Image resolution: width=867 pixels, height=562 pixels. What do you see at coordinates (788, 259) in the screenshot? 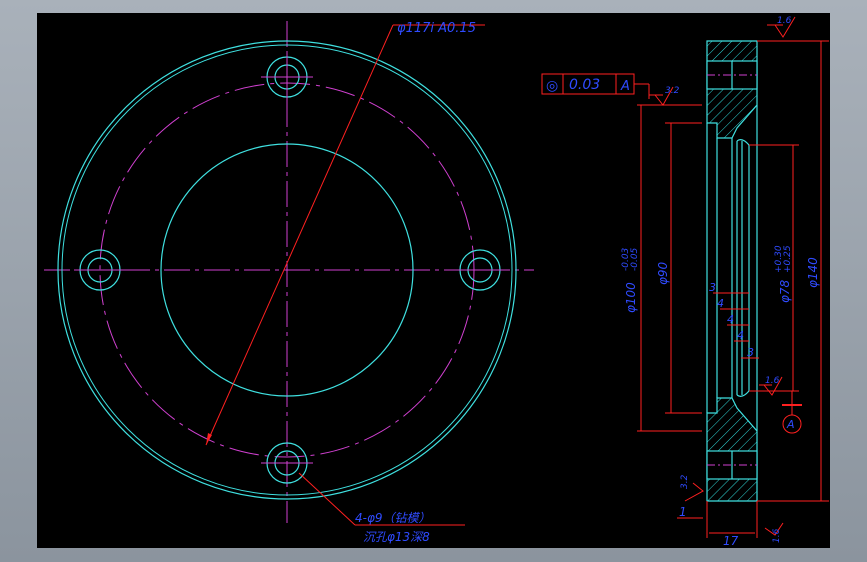
I see `dim-d78-lower: +0.25` at bounding box center [788, 259].